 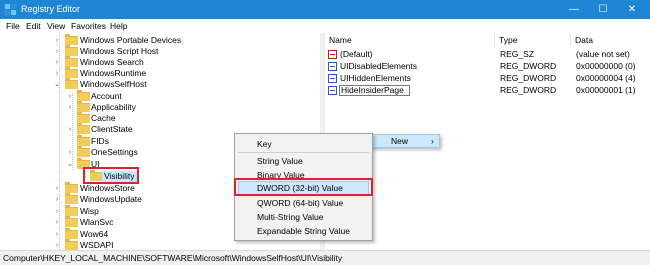 What do you see at coordinates (303, 231) in the screenshot?
I see `menu-item-expandable-string-value: Expandable String Value` at bounding box center [303, 231].